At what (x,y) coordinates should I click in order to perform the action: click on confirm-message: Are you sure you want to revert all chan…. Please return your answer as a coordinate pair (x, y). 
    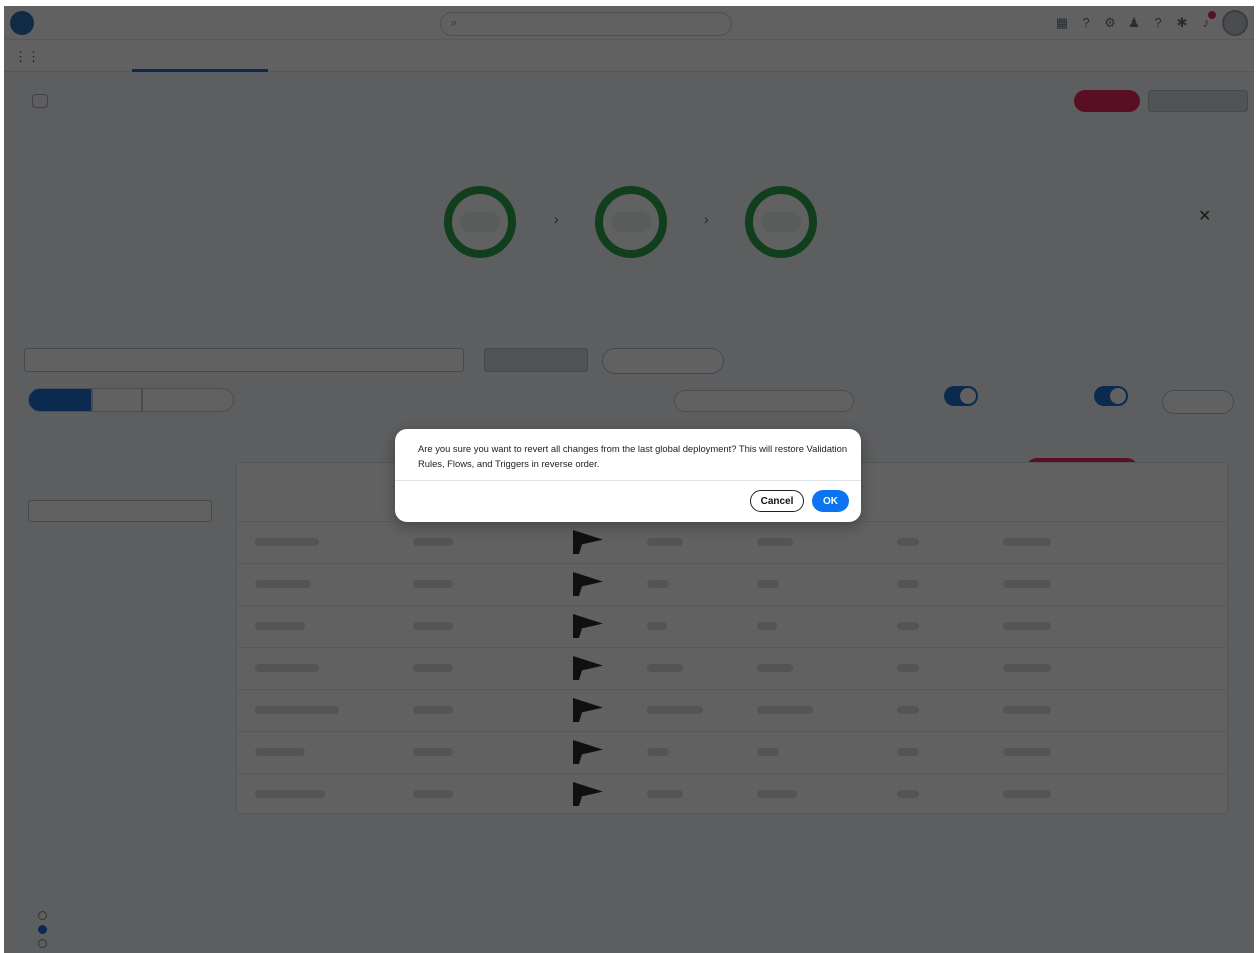
    Looking at the image, I should click on (633, 456).